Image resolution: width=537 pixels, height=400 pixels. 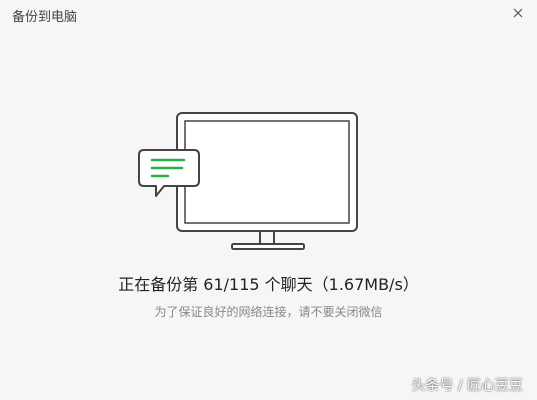 I want to click on close-icon, so click(x=518, y=13).